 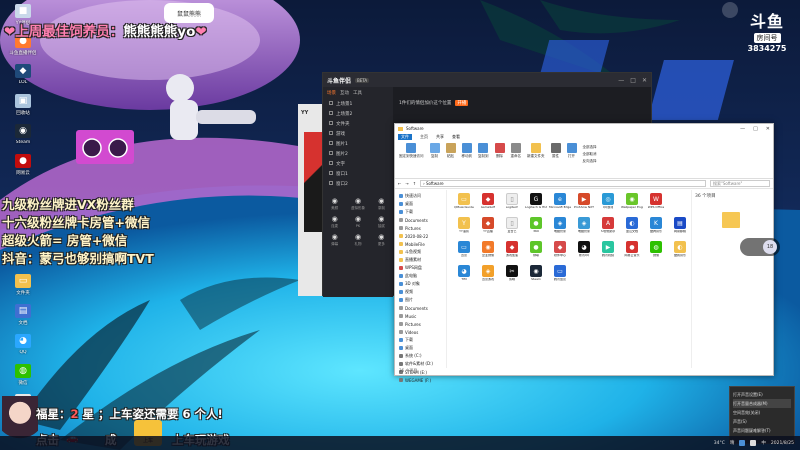 What do you see at coordinates (488, 228) in the screenshot?
I see `file-item: ◆ YY直播` at bounding box center [488, 228].